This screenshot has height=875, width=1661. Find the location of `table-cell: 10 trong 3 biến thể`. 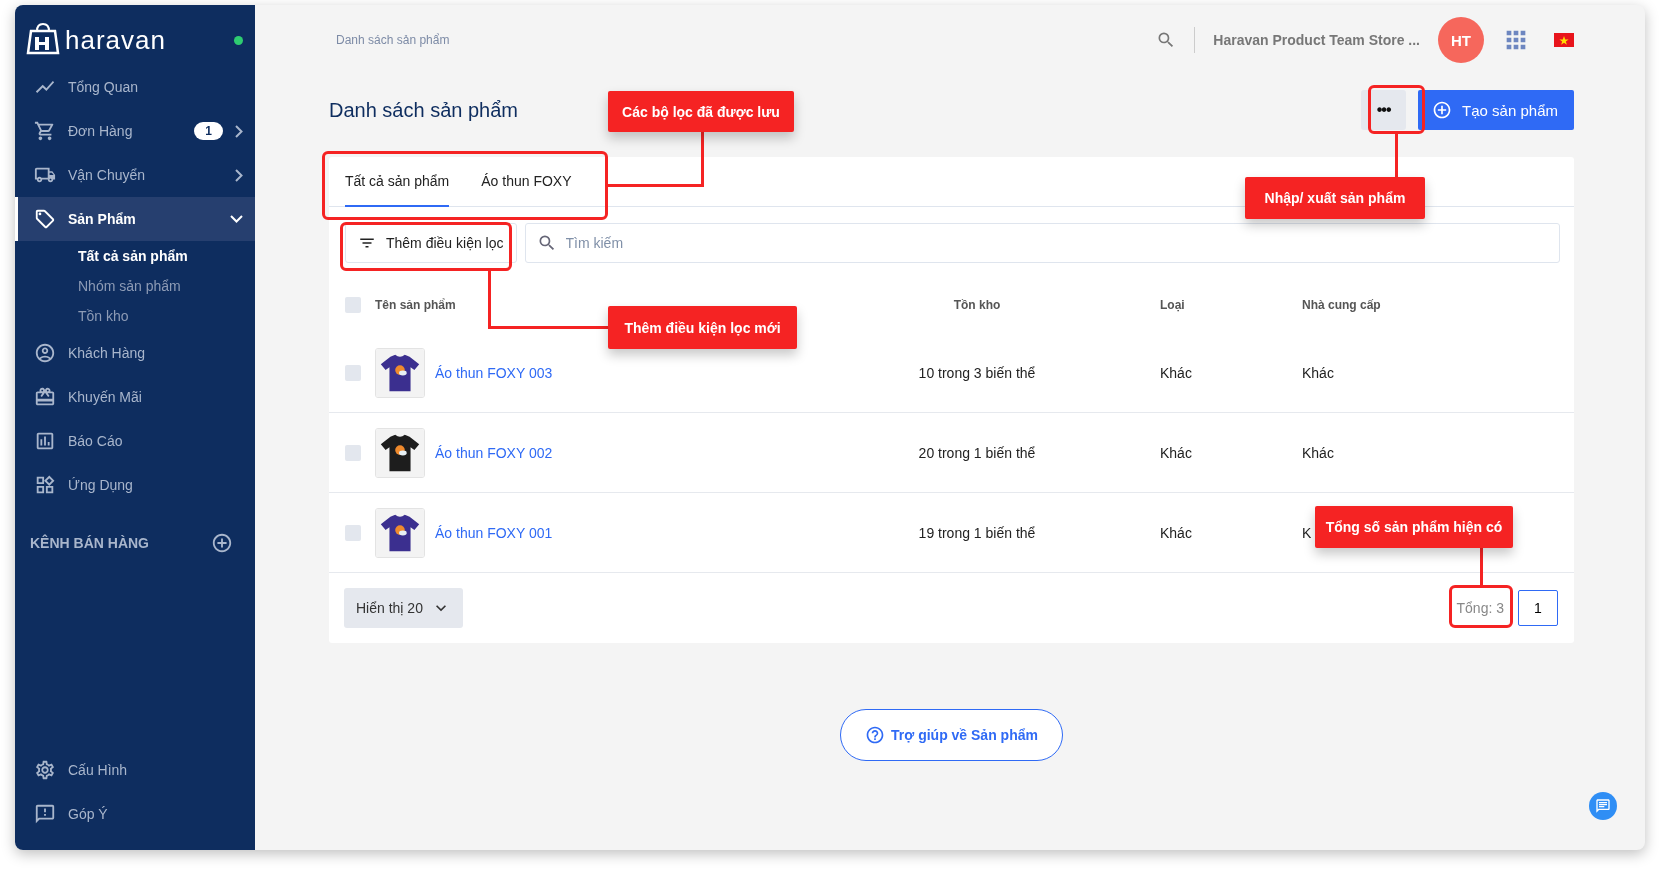

table-cell: 10 trong 3 biến thể is located at coordinates (977, 372).